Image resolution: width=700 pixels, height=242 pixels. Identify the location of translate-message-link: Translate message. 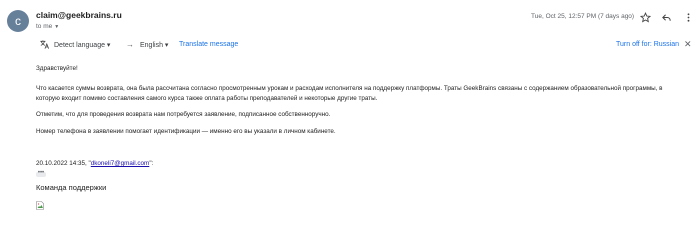
(208, 44).